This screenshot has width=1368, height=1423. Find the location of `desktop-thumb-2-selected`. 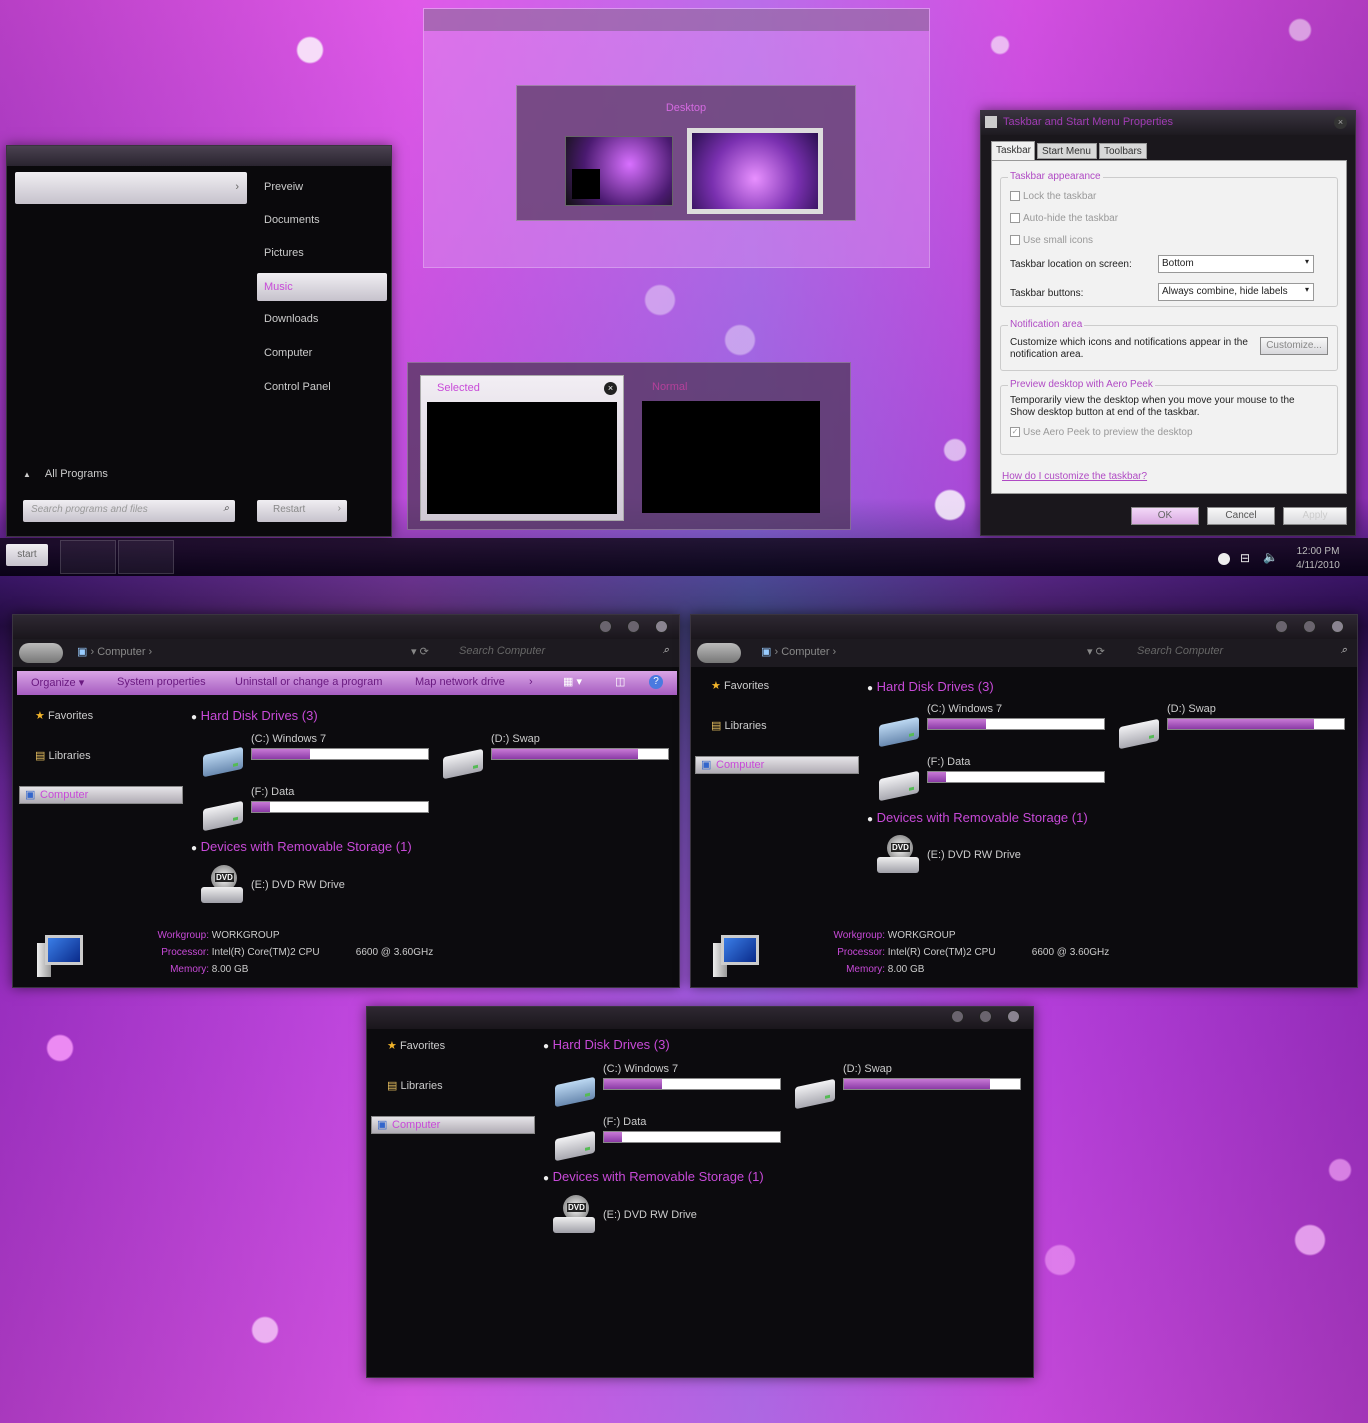

desktop-thumb-2-selected is located at coordinates (755, 171).